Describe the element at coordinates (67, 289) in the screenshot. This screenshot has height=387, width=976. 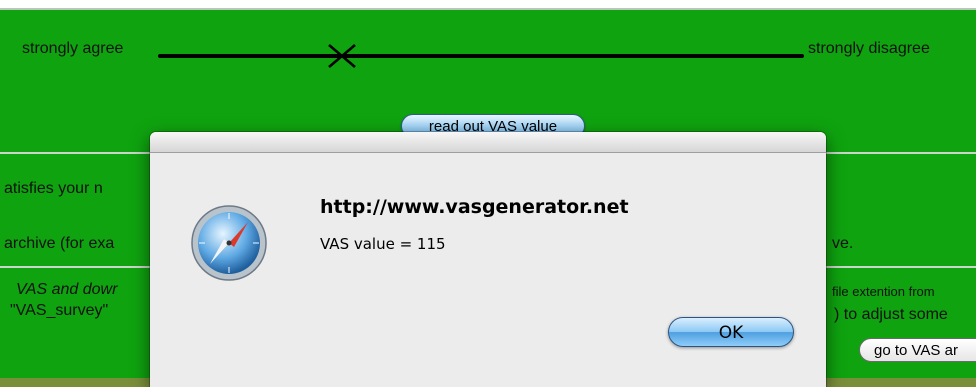
I see `instruction-text: VAS and dowr` at that location.